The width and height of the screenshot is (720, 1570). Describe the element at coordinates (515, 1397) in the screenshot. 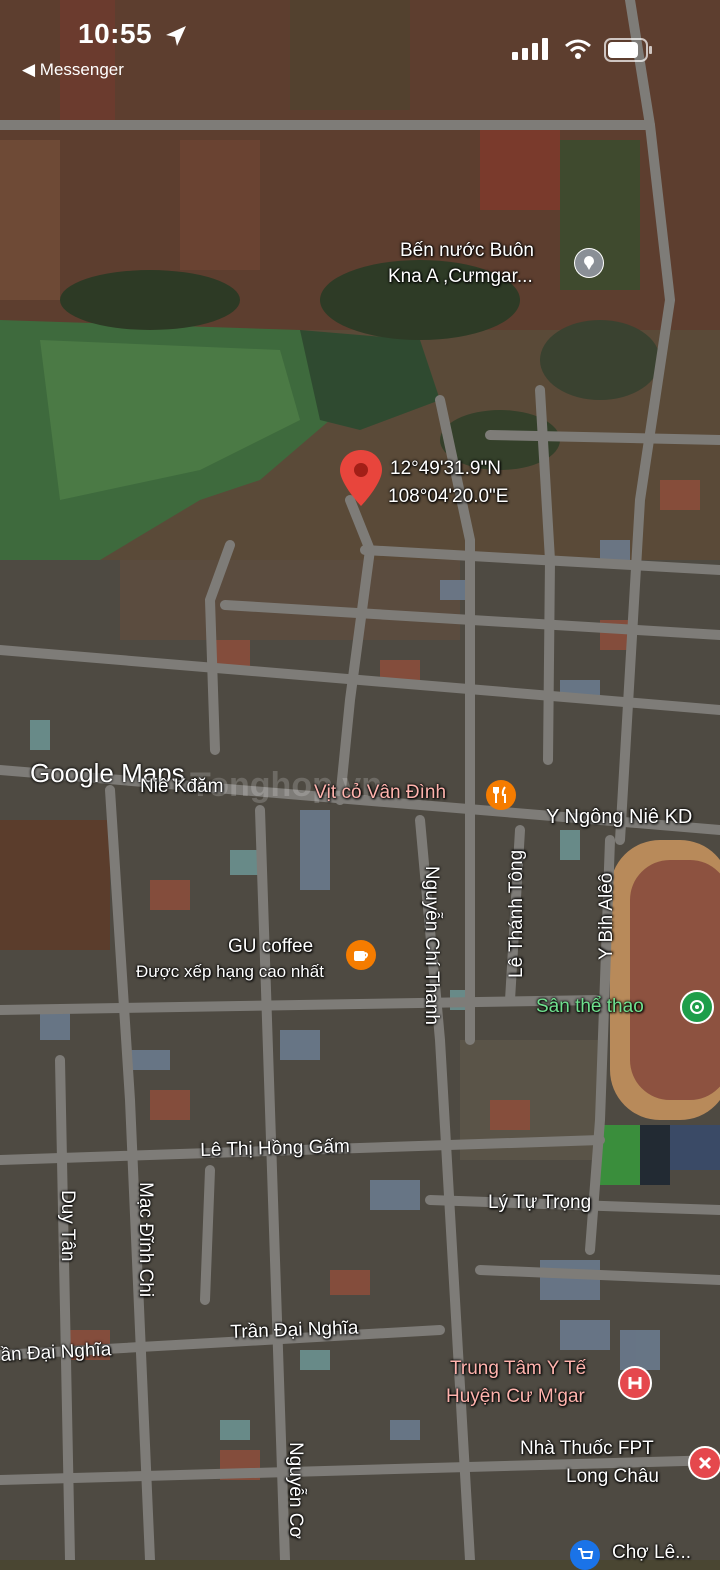

I see `place-label-trung-tam-2: Huyện Cư M'gar` at that location.